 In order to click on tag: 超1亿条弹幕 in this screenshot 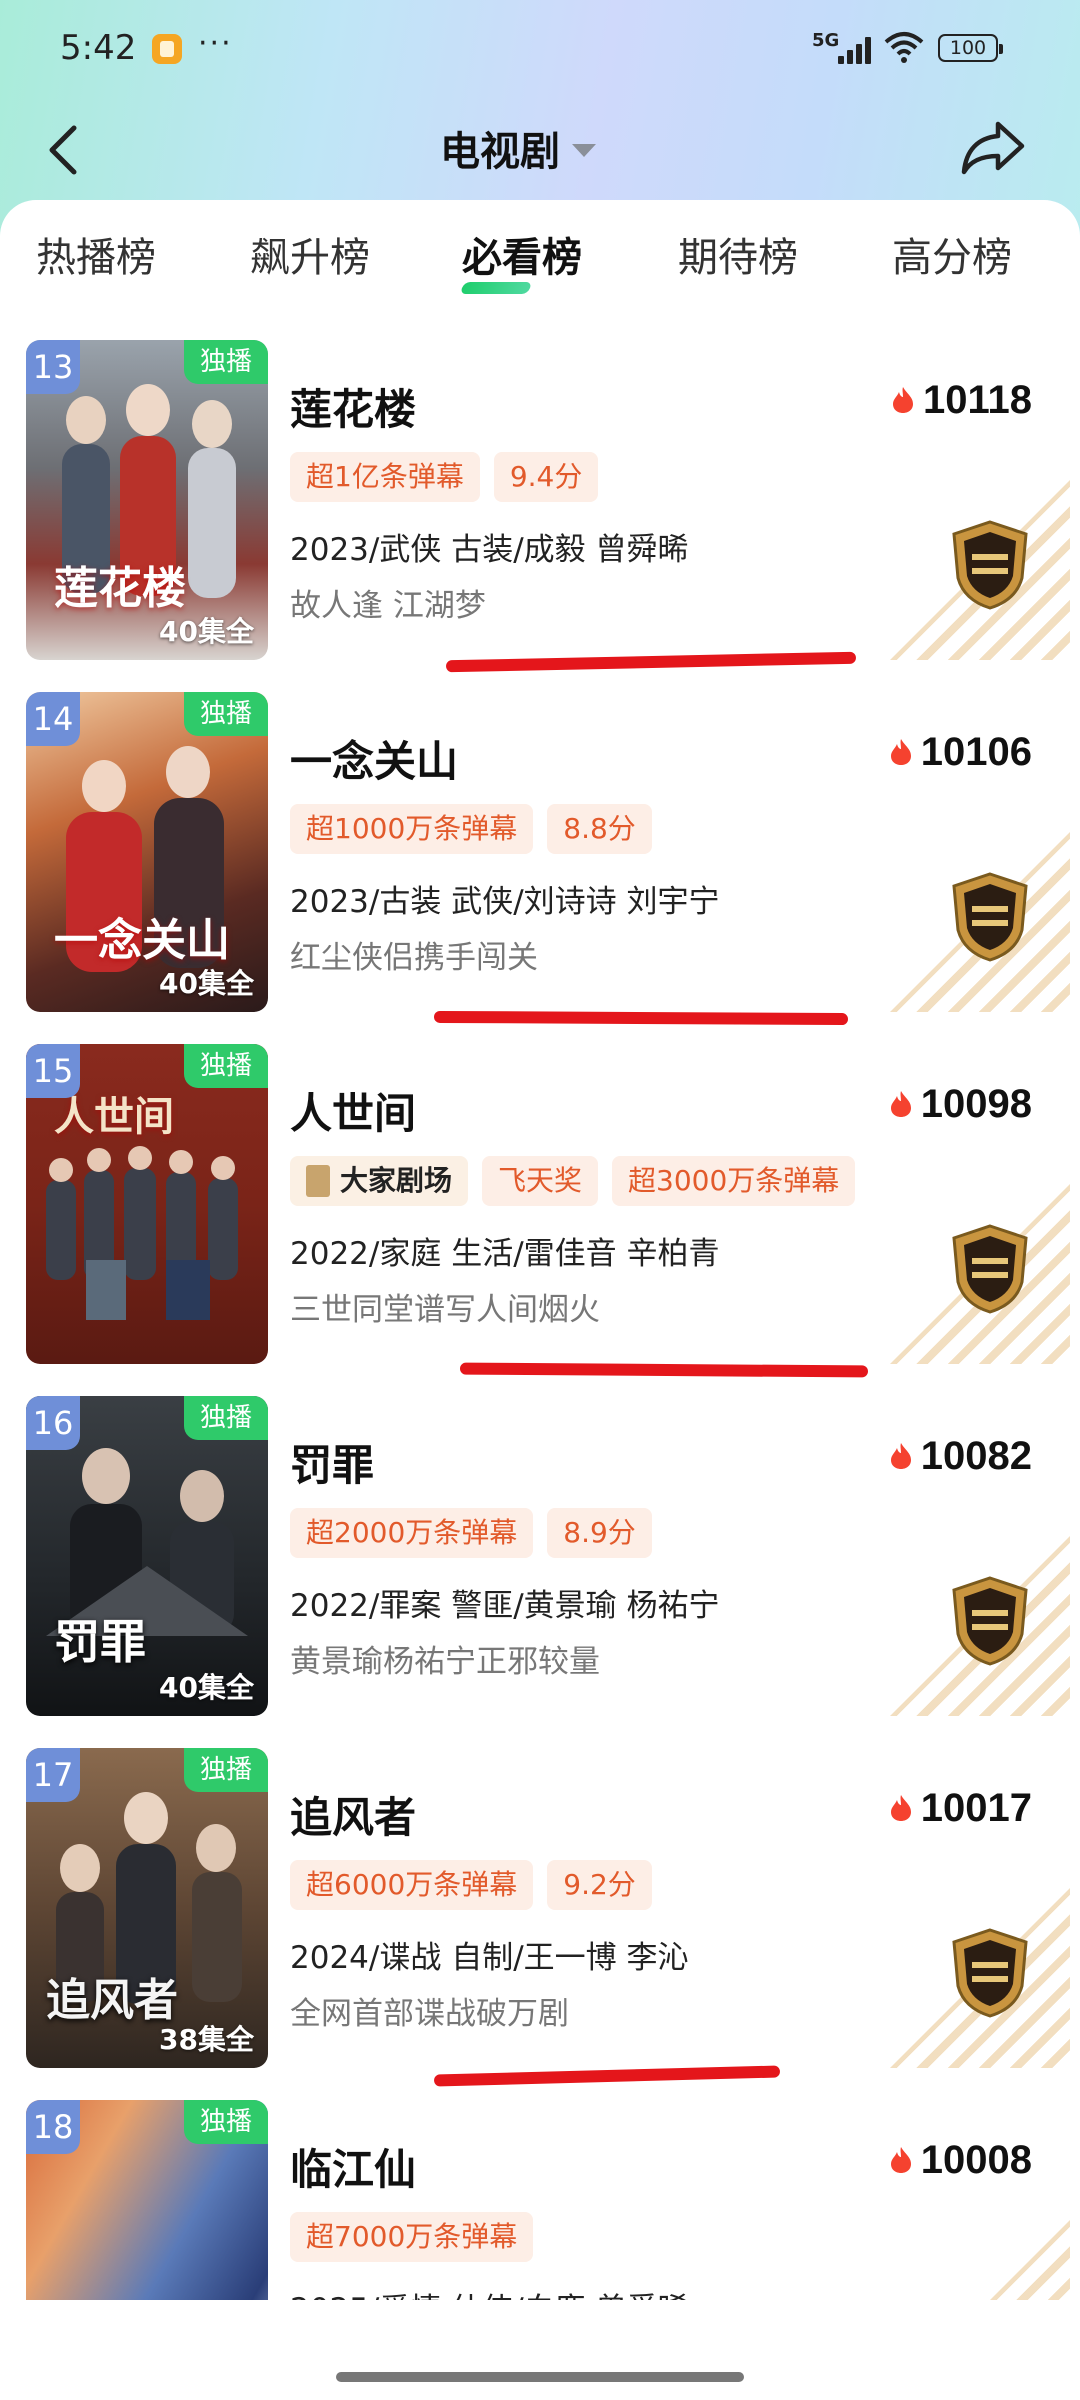, I will do `click(385, 477)`.